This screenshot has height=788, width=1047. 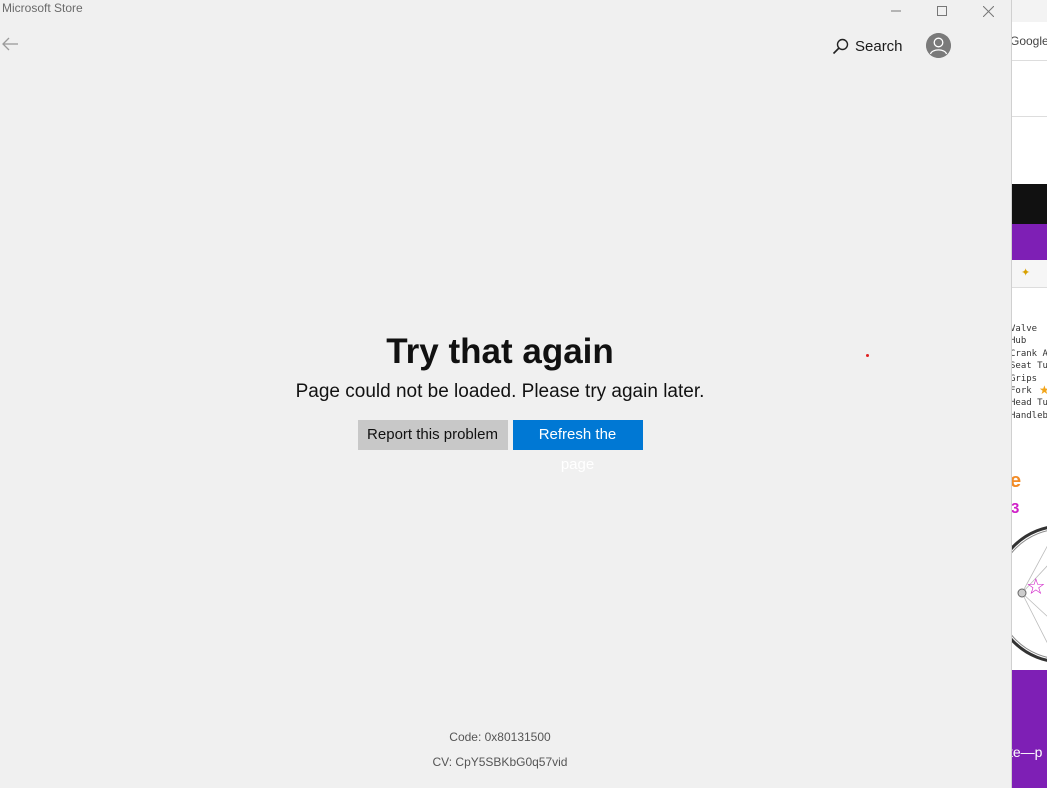 I want to click on search-icon, so click(x=840, y=46).